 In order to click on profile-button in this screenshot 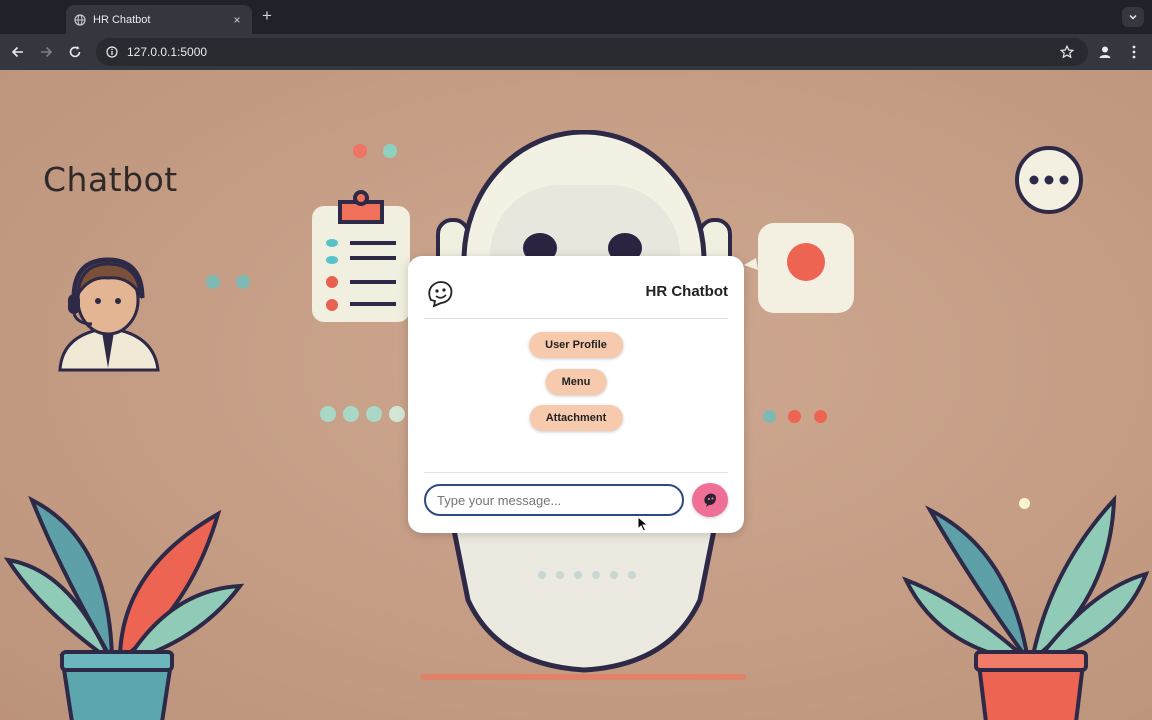, I will do `click(1105, 52)`.